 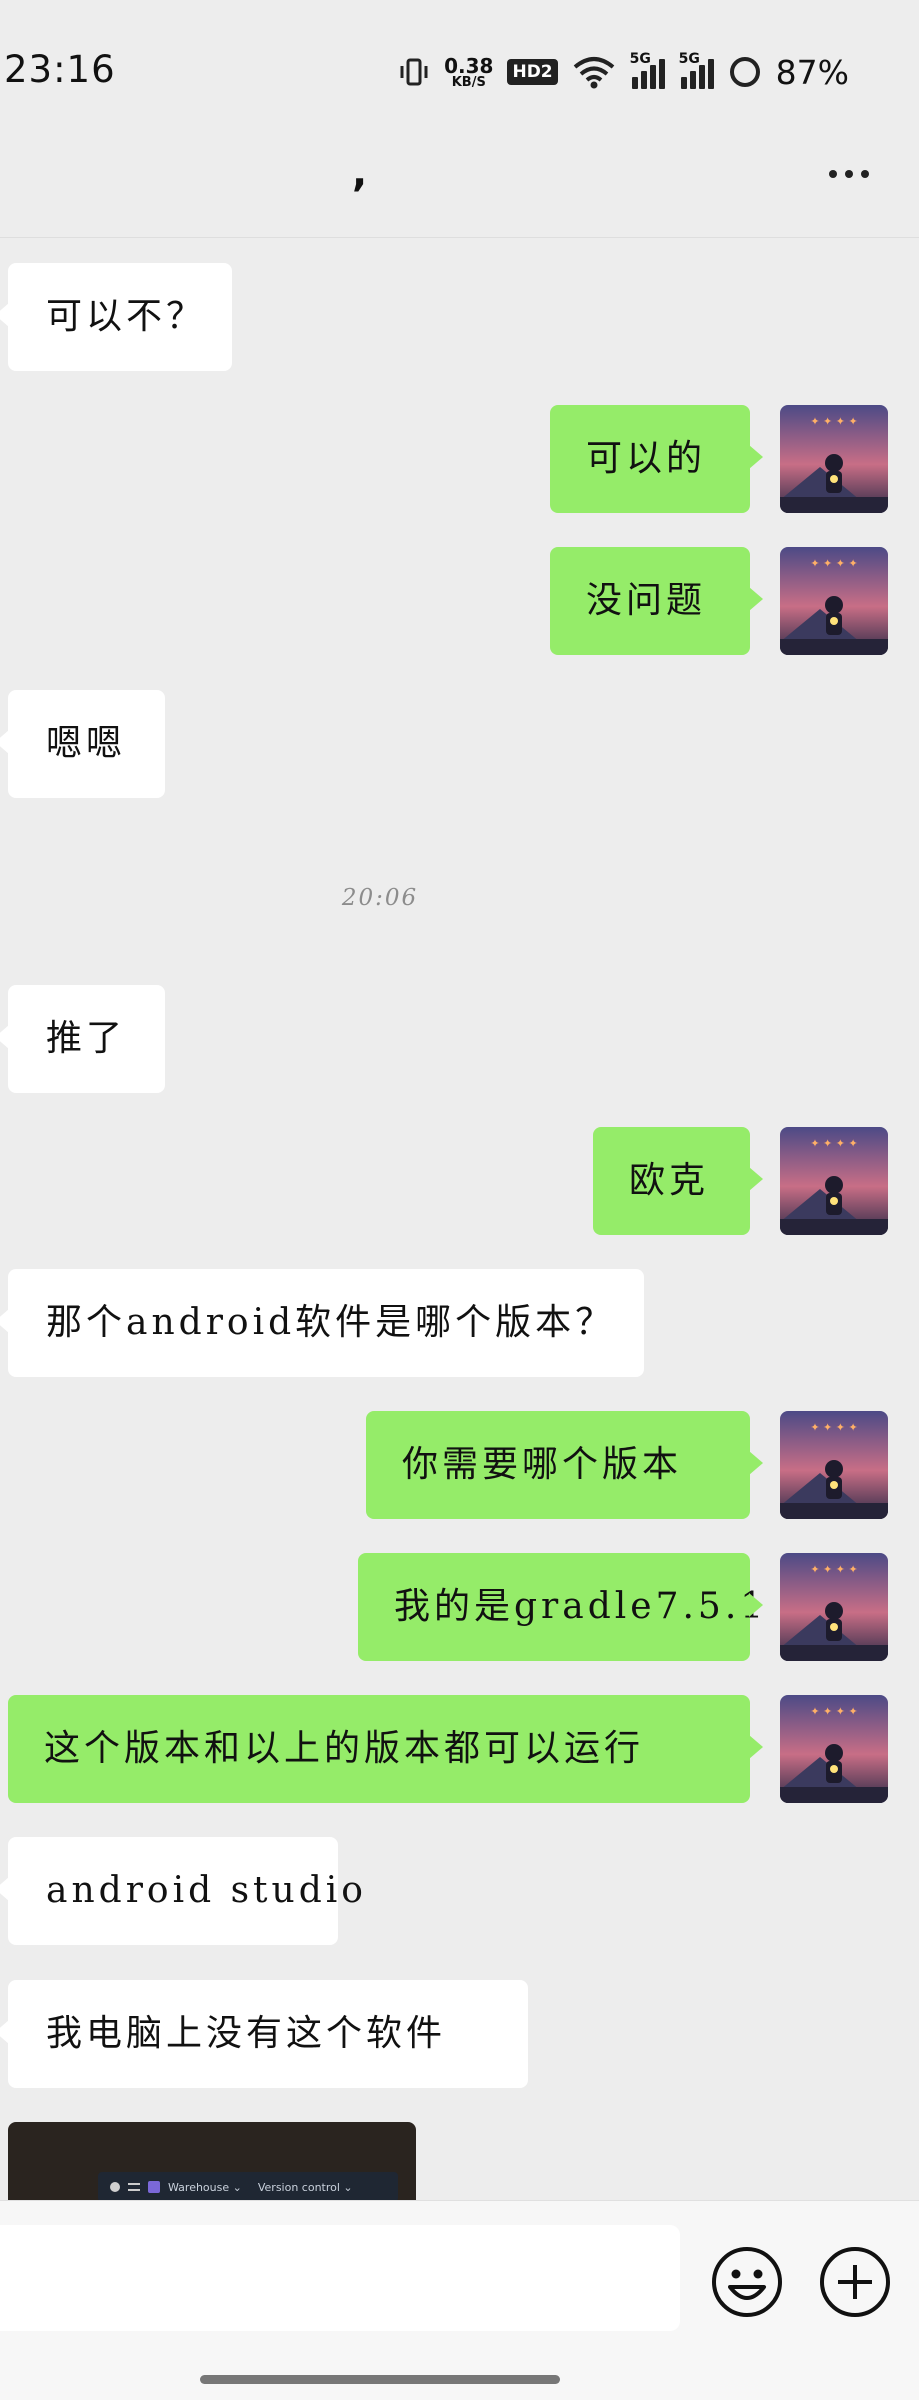 I want to click on more-dots-icon, so click(x=833, y=174).